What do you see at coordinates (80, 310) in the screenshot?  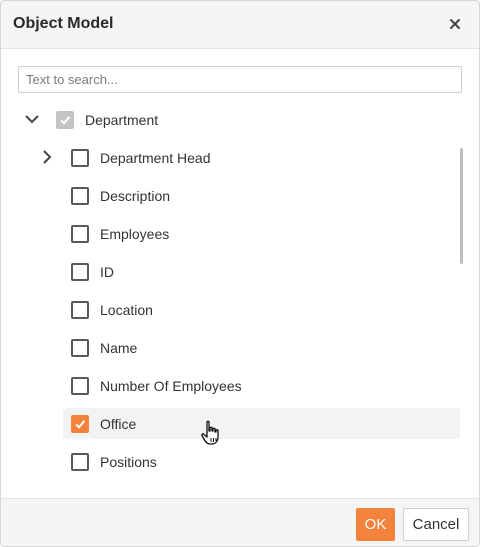 I see `location-checkbox` at bounding box center [80, 310].